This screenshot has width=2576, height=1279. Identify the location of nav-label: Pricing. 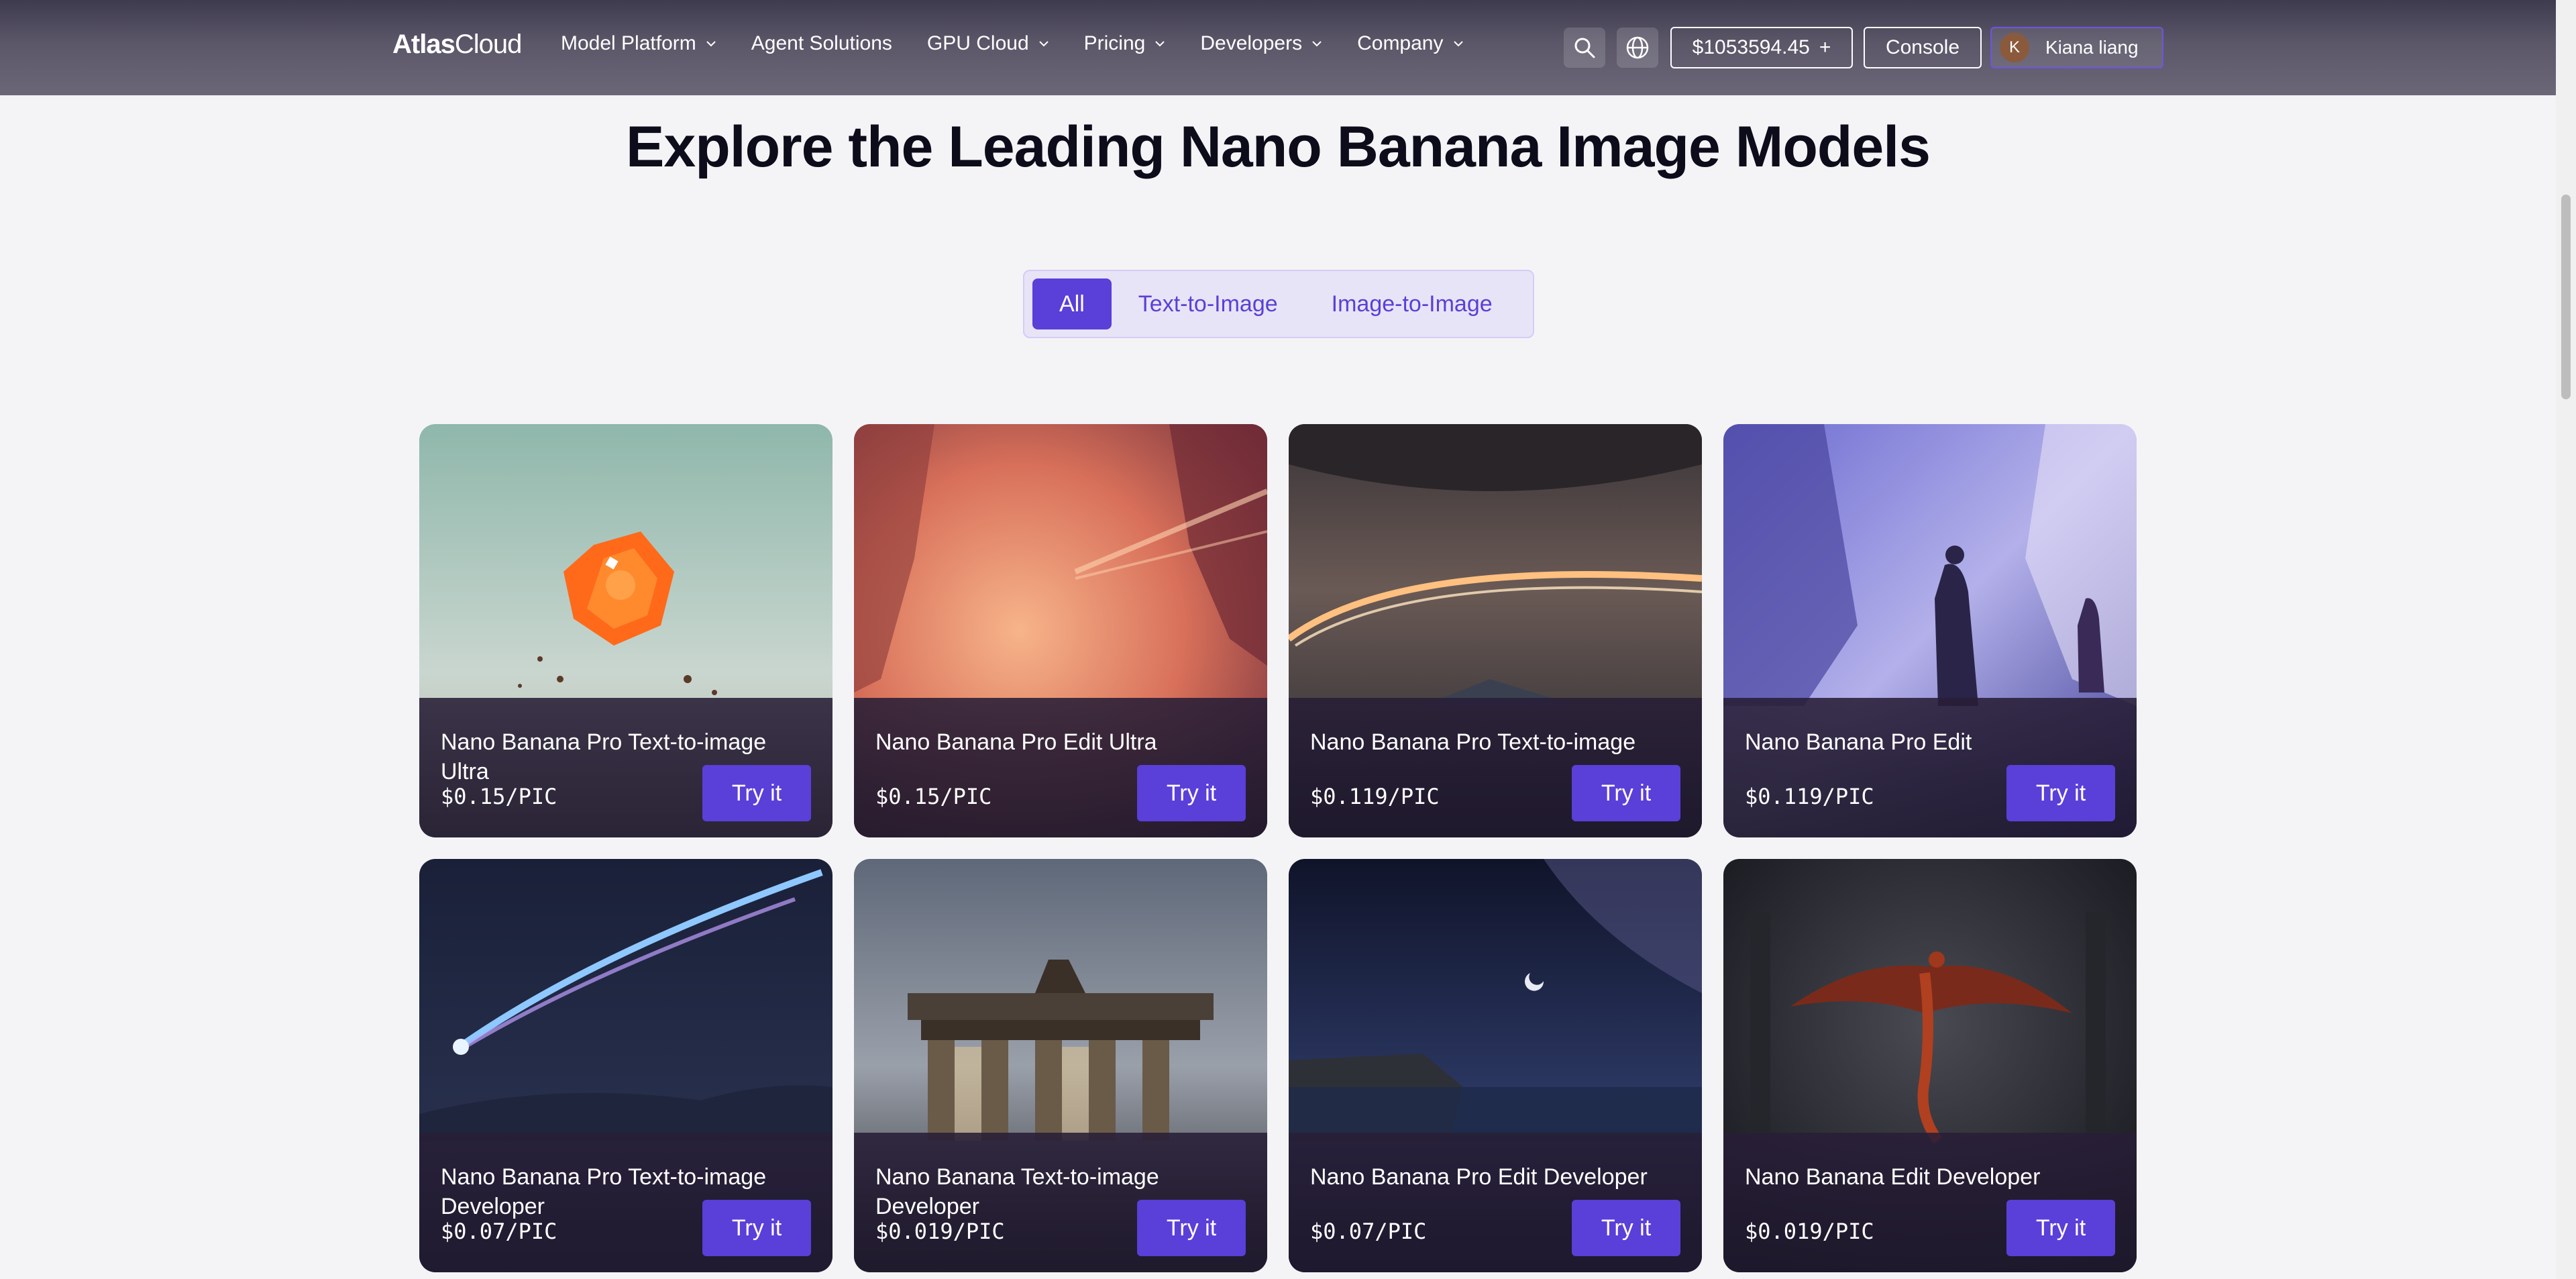
(1114, 43).